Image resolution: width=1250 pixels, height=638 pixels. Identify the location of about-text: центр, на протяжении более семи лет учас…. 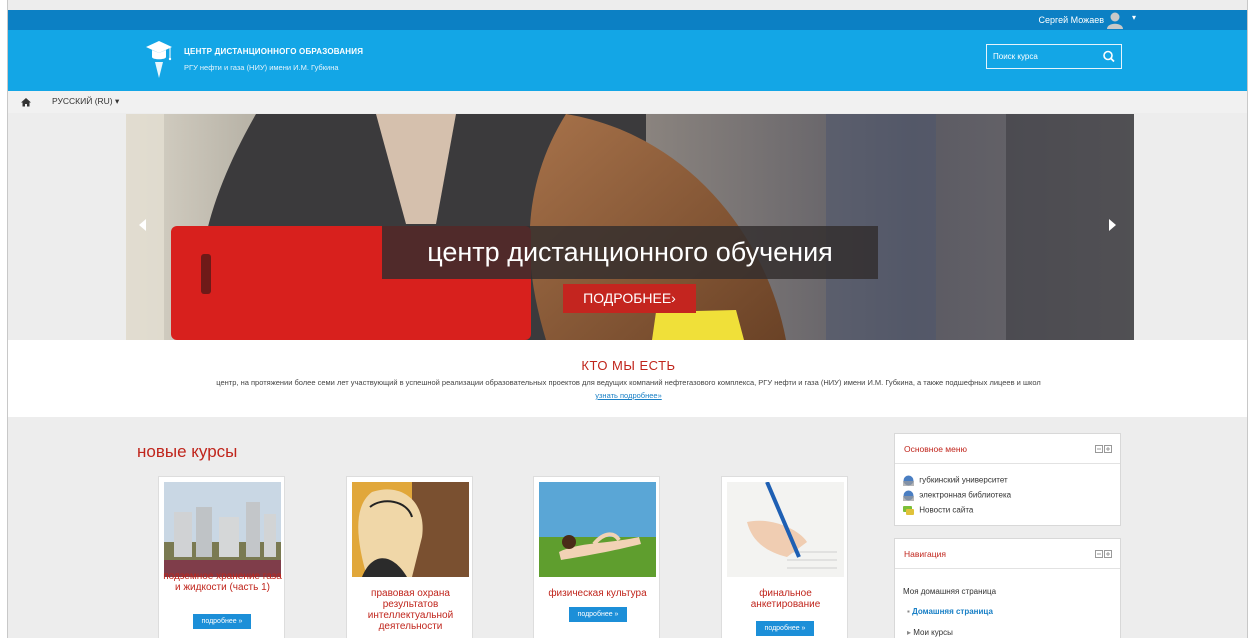
(628, 382).